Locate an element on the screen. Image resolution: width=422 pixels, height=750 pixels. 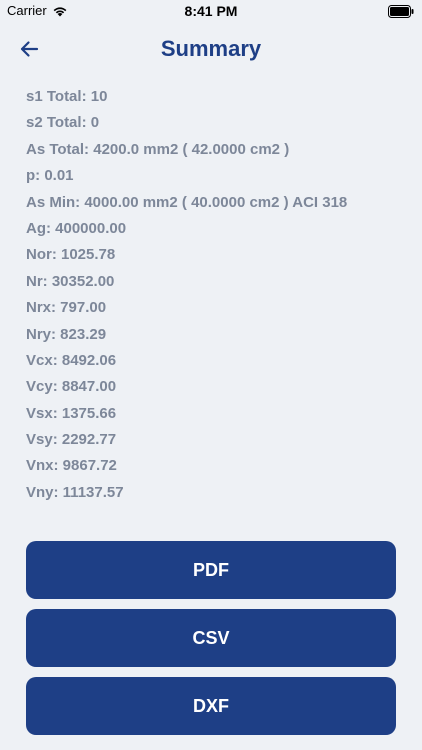
page-title: Summary is located at coordinates (211, 48).